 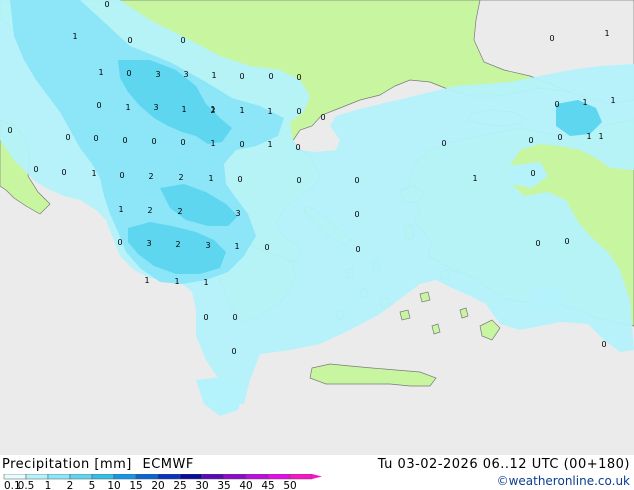 What do you see at coordinates (70, 485) in the screenshot?
I see `scale-tick-label: 2` at bounding box center [70, 485].